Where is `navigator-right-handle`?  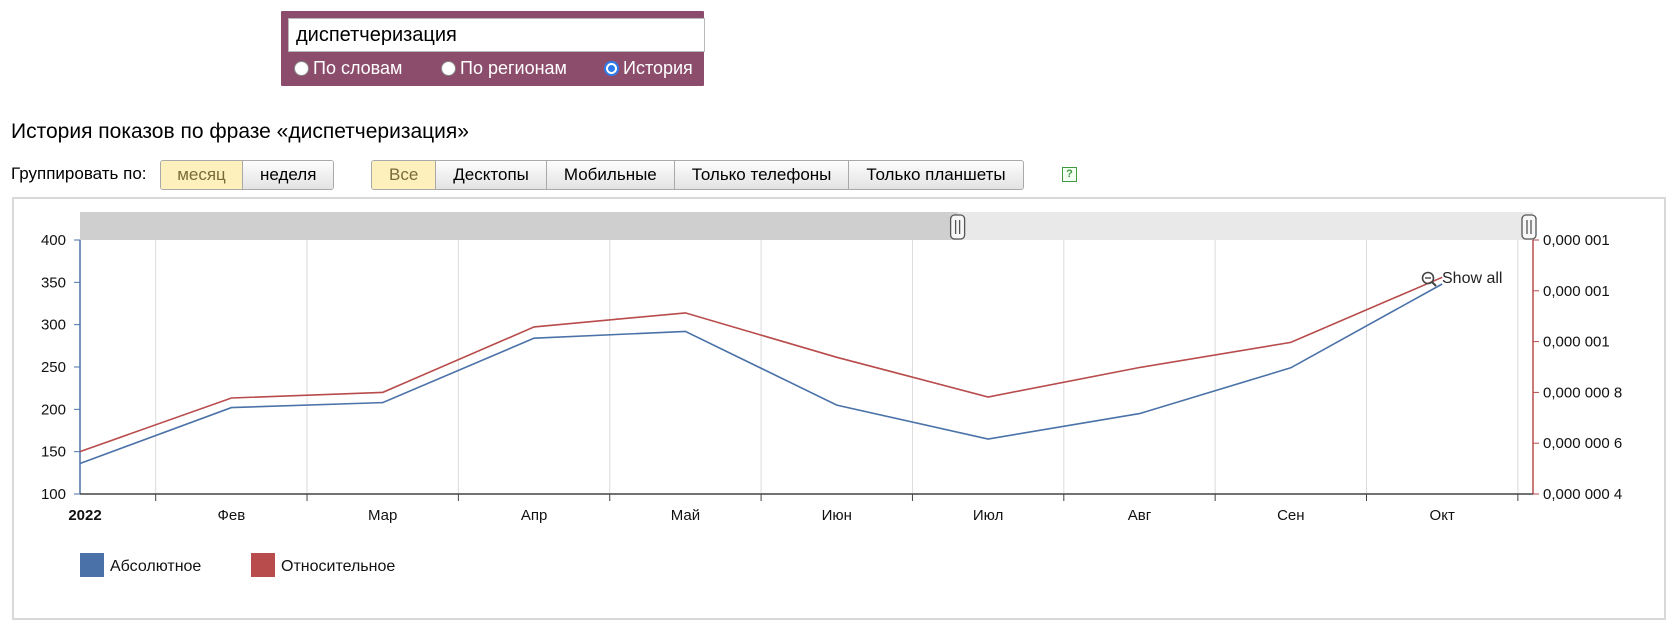 navigator-right-handle is located at coordinates (1529, 227).